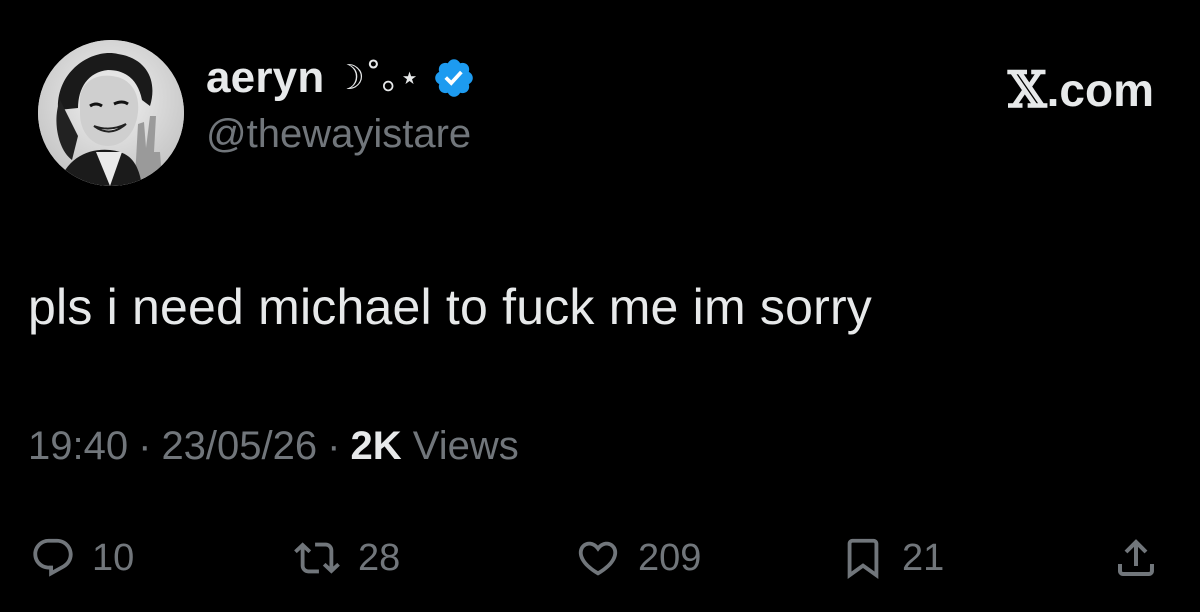  What do you see at coordinates (450, 307) in the screenshot?
I see `tweet-text: pls i need michael to fuck me im sorry` at bounding box center [450, 307].